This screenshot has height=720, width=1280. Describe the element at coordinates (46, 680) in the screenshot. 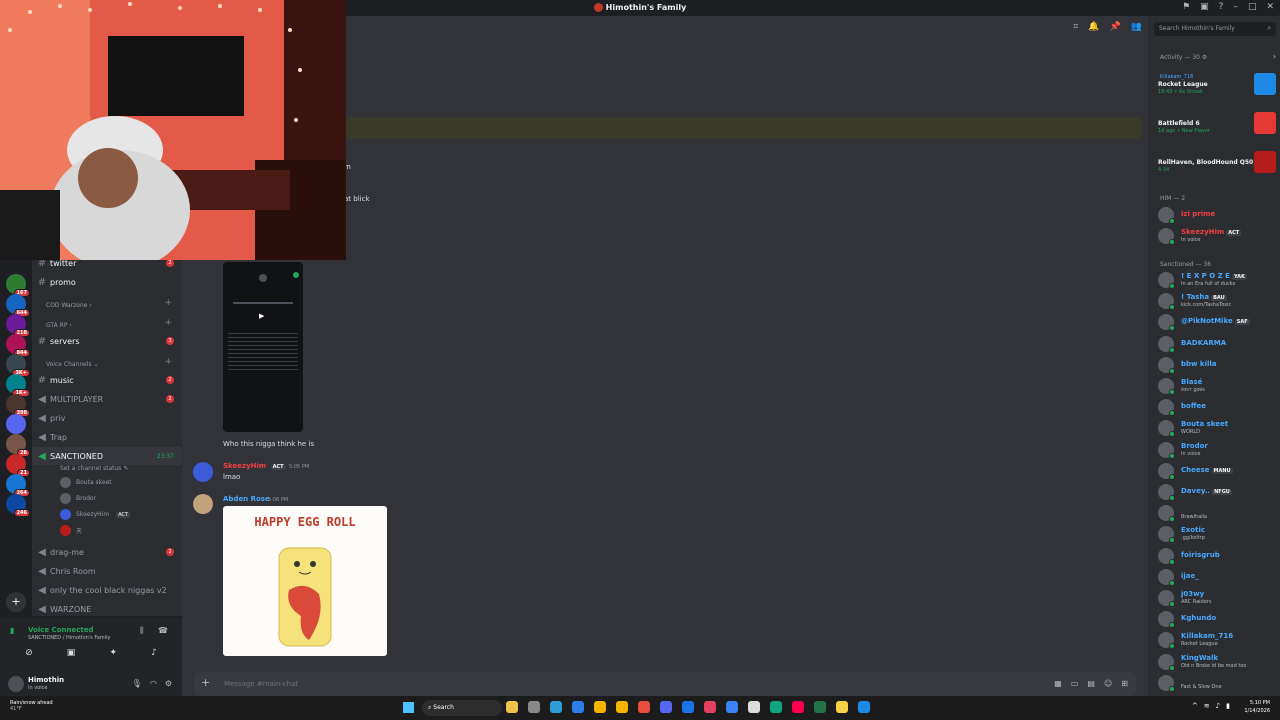

I see `username: Himothin` at that location.